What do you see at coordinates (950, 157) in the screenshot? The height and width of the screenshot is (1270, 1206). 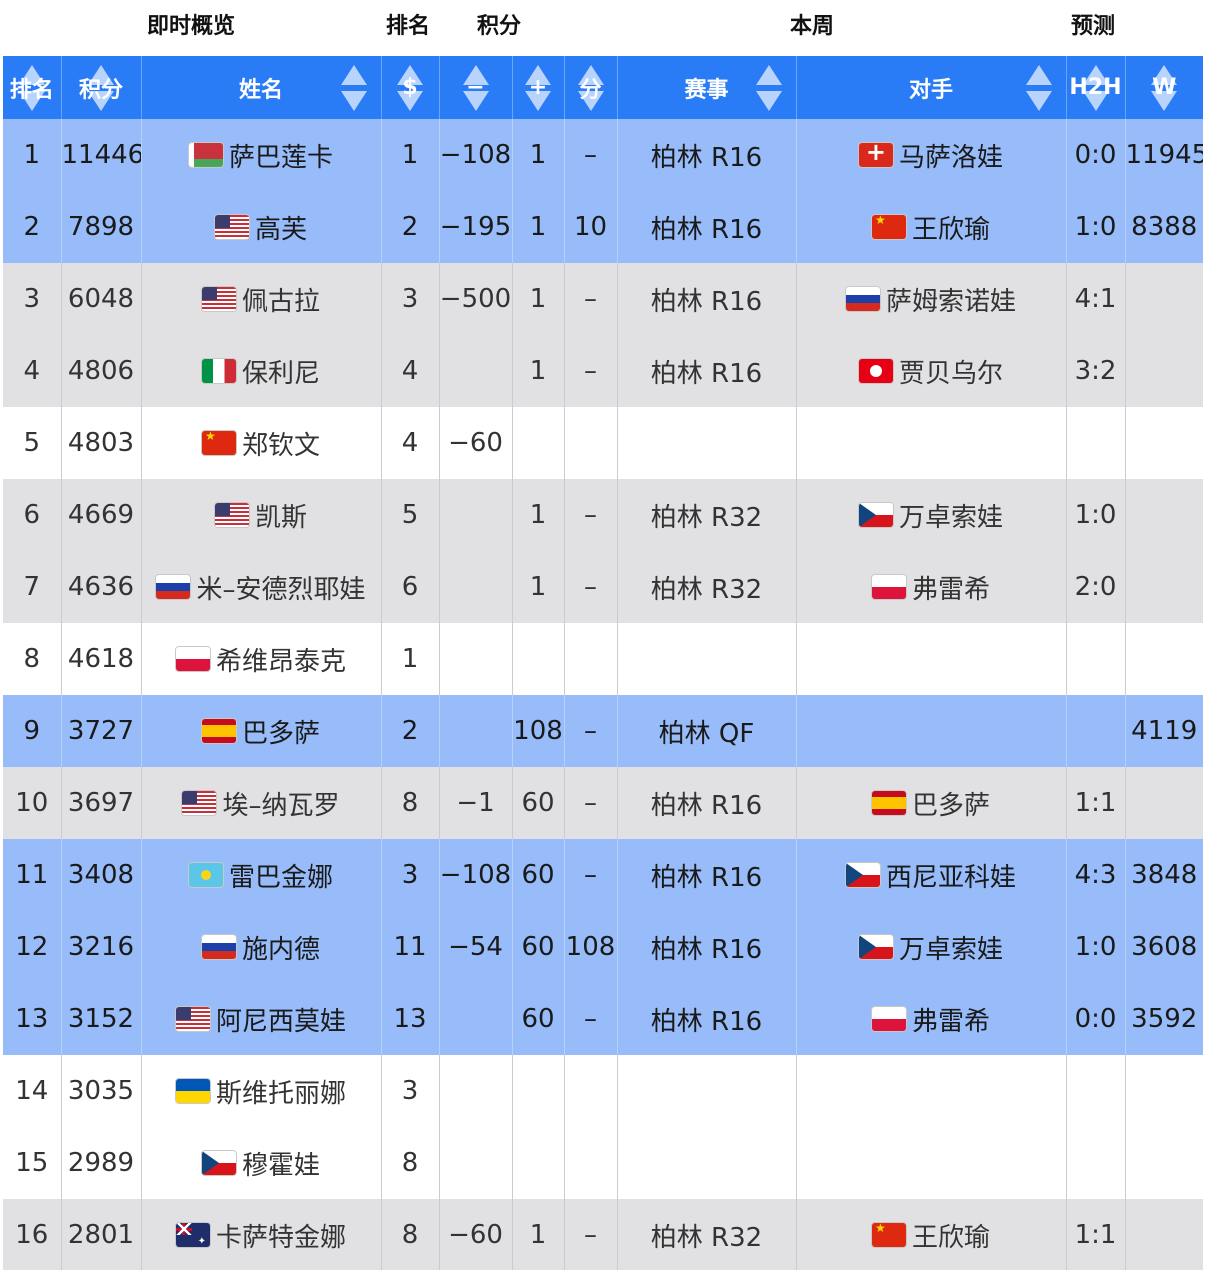 I see `opponent-name: 马萨洛娃` at bounding box center [950, 157].